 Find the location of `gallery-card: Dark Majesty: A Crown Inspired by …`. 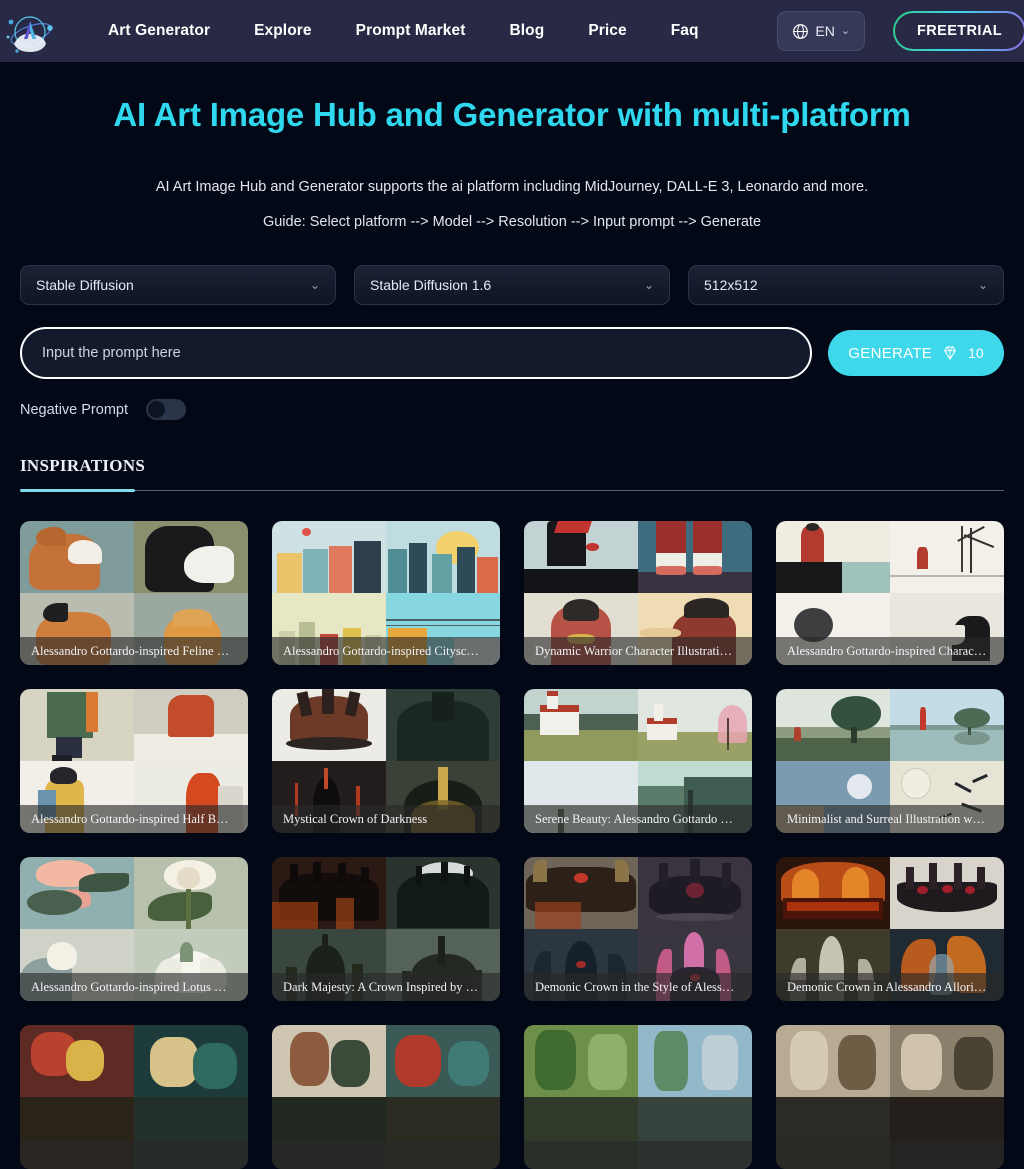

gallery-card: Dark Majesty: A Crown Inspired by … is located at coordinates (386, 929).